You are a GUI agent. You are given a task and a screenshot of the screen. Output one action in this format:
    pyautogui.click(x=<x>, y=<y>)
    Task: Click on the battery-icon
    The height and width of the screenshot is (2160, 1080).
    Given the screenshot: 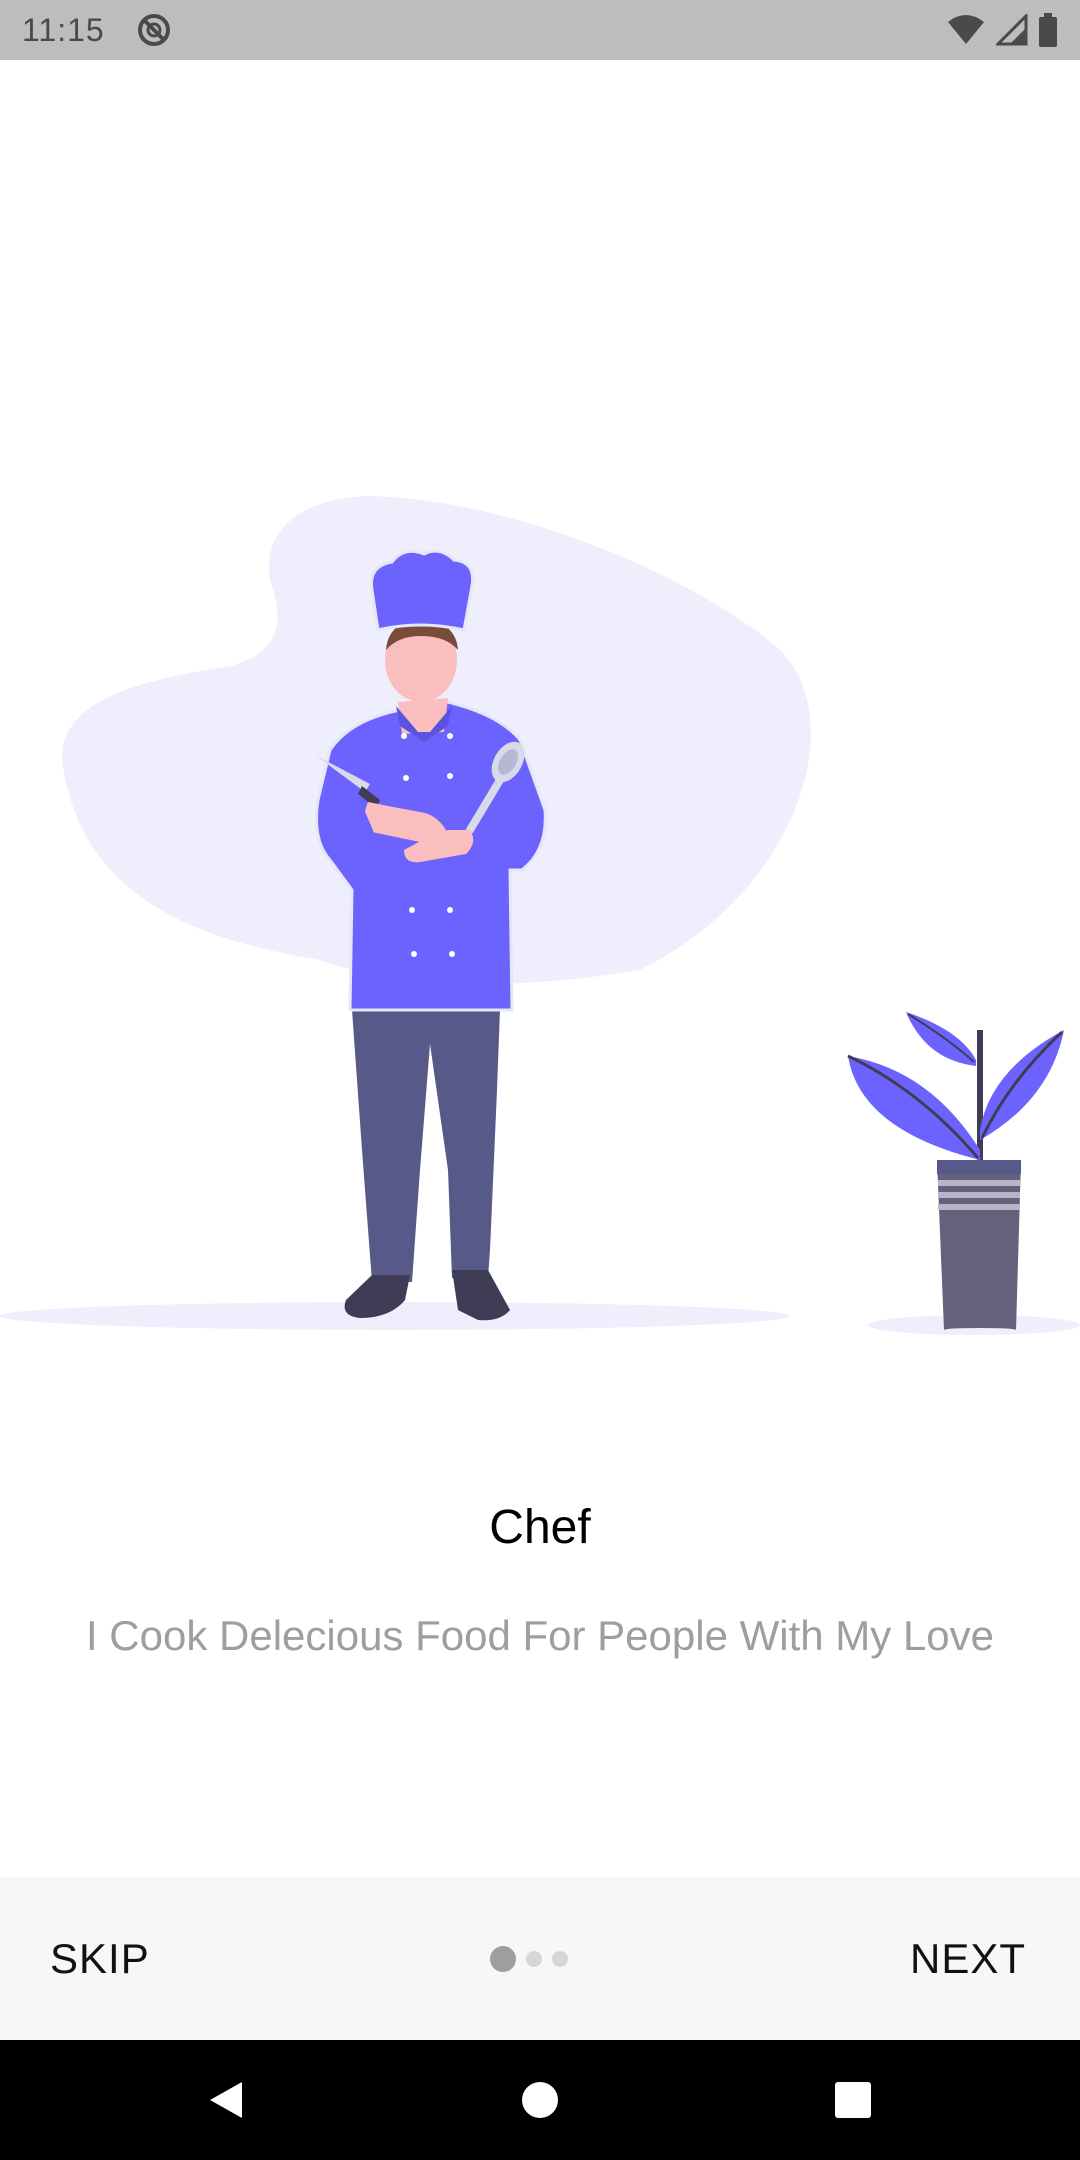 What is the action you would take?
    pyautogui.click(x=1048, y=30)
    